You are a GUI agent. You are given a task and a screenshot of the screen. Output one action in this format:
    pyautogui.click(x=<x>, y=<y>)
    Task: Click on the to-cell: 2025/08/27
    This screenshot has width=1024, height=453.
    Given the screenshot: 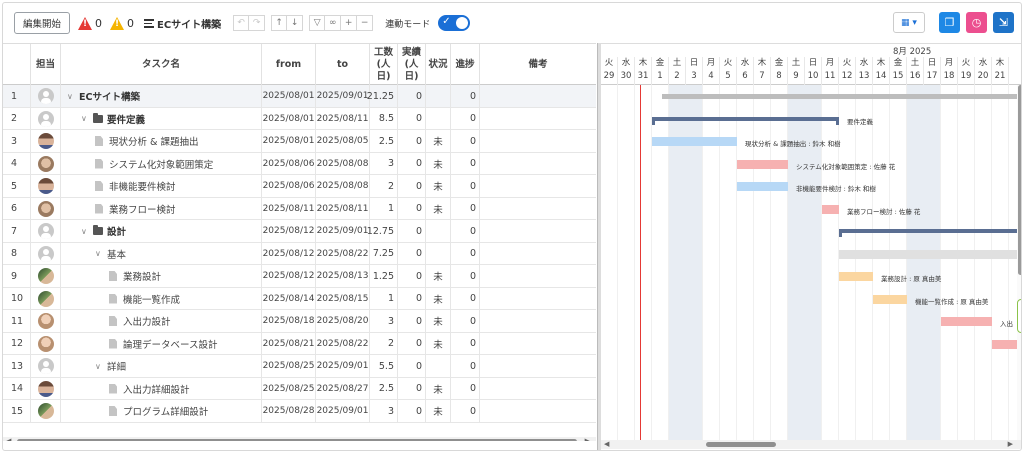 What is the action you would take?
    pyautogui.click(x=343, y=388)
    